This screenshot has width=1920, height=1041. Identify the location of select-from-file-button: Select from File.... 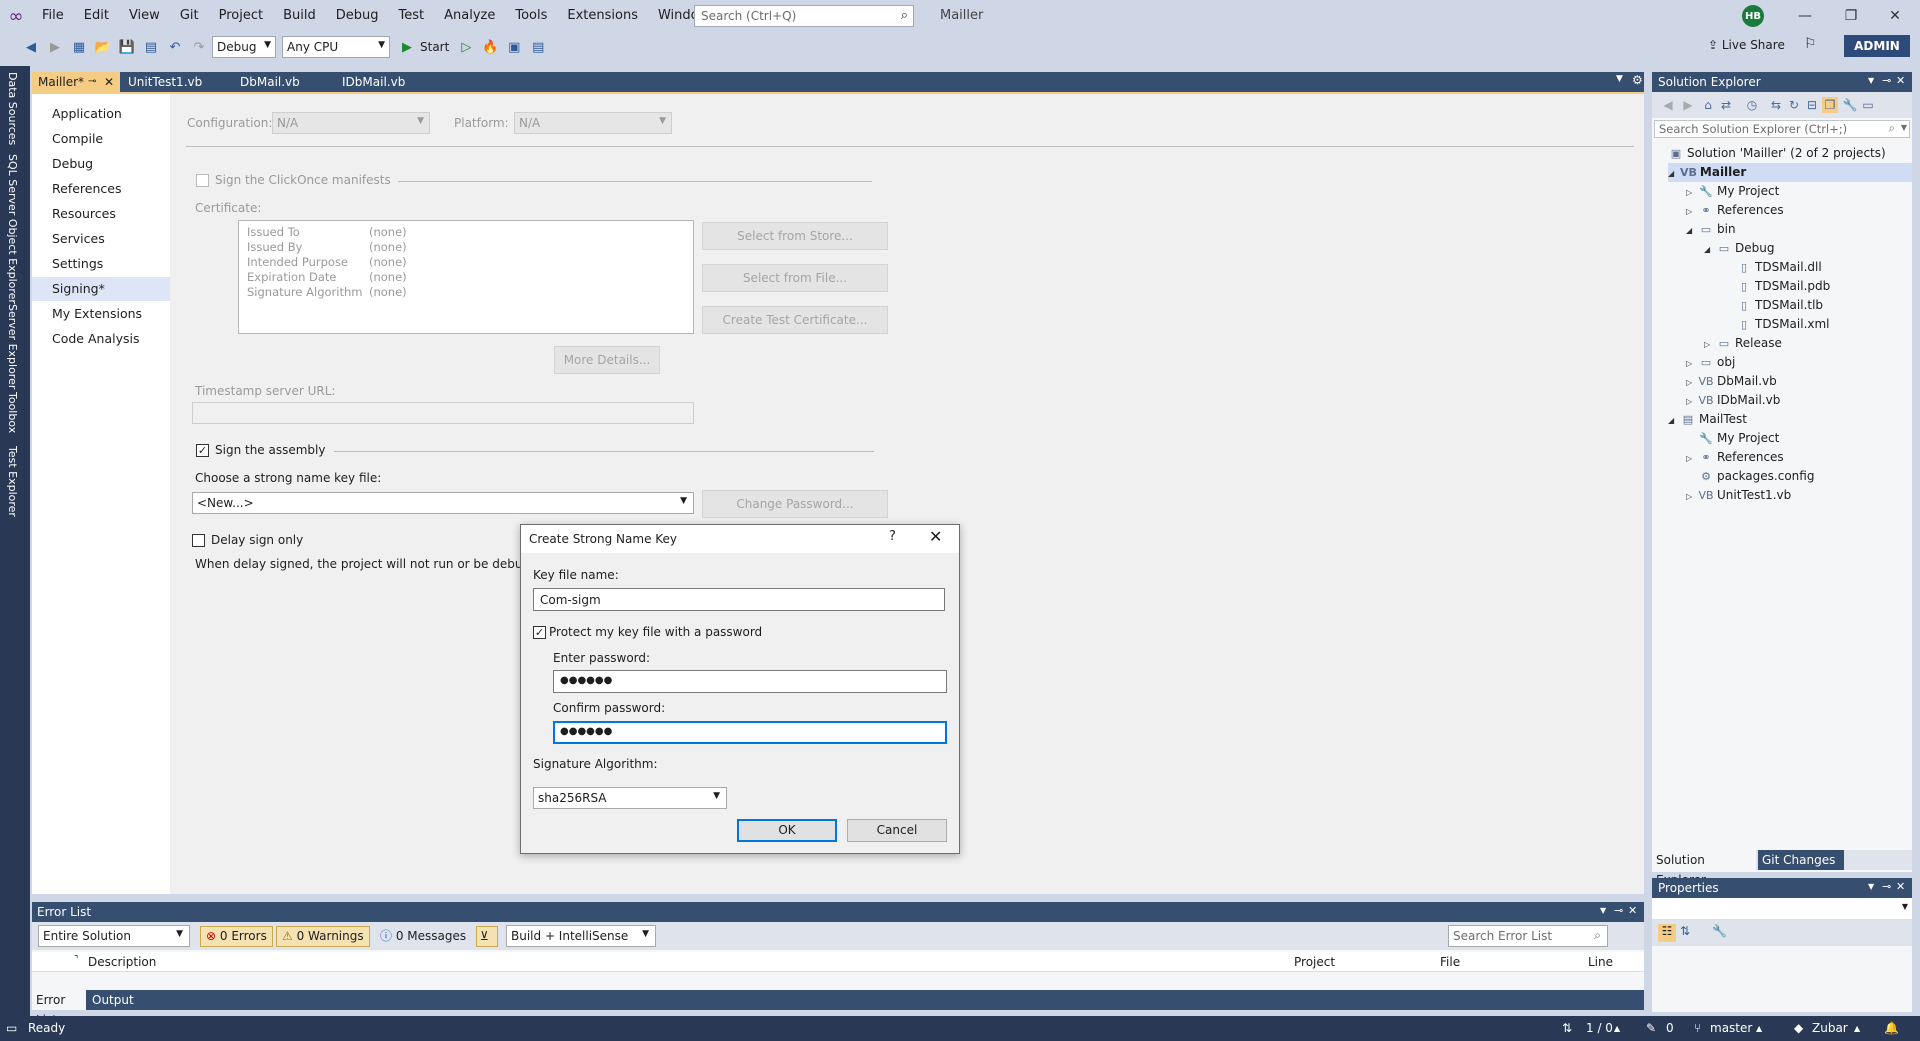
(795, 278).